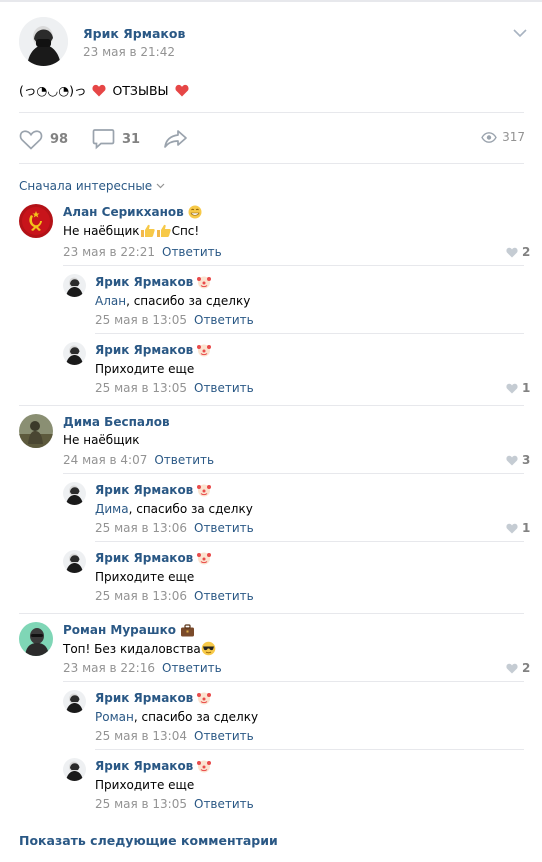 The width and height of the screenshot is (542, 862). I want to click on reply-text: Приходите еще, so click(144, 577).